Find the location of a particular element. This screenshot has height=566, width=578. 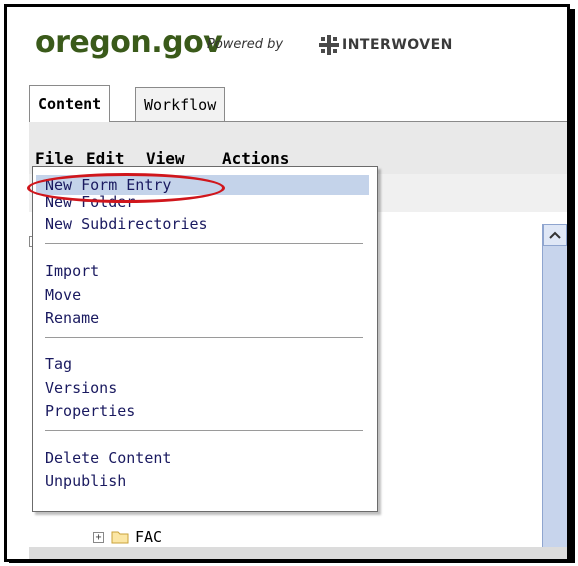

tab-content: Content is located at coordinates (70, 103).